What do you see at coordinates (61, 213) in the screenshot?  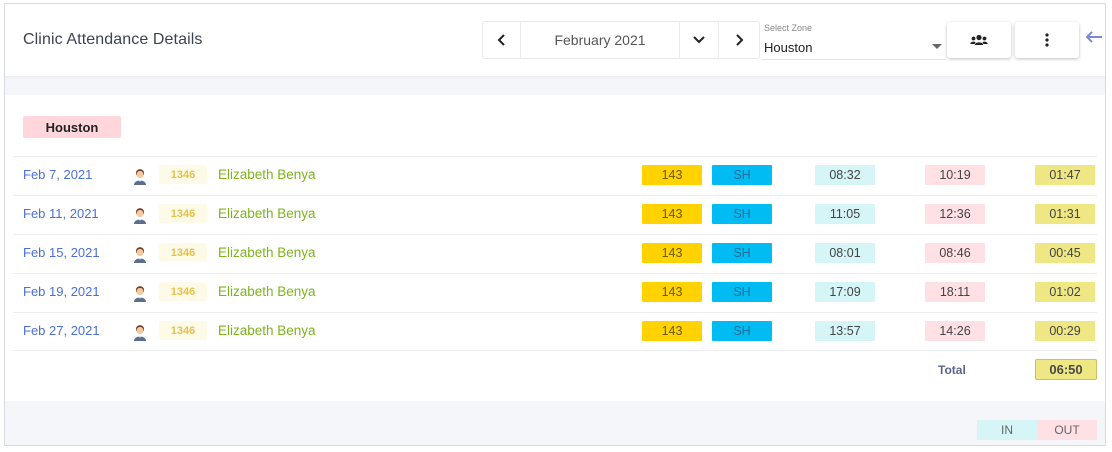 I see `attendance-date: Feb 11, 2021` at bounding box center [61, 213].